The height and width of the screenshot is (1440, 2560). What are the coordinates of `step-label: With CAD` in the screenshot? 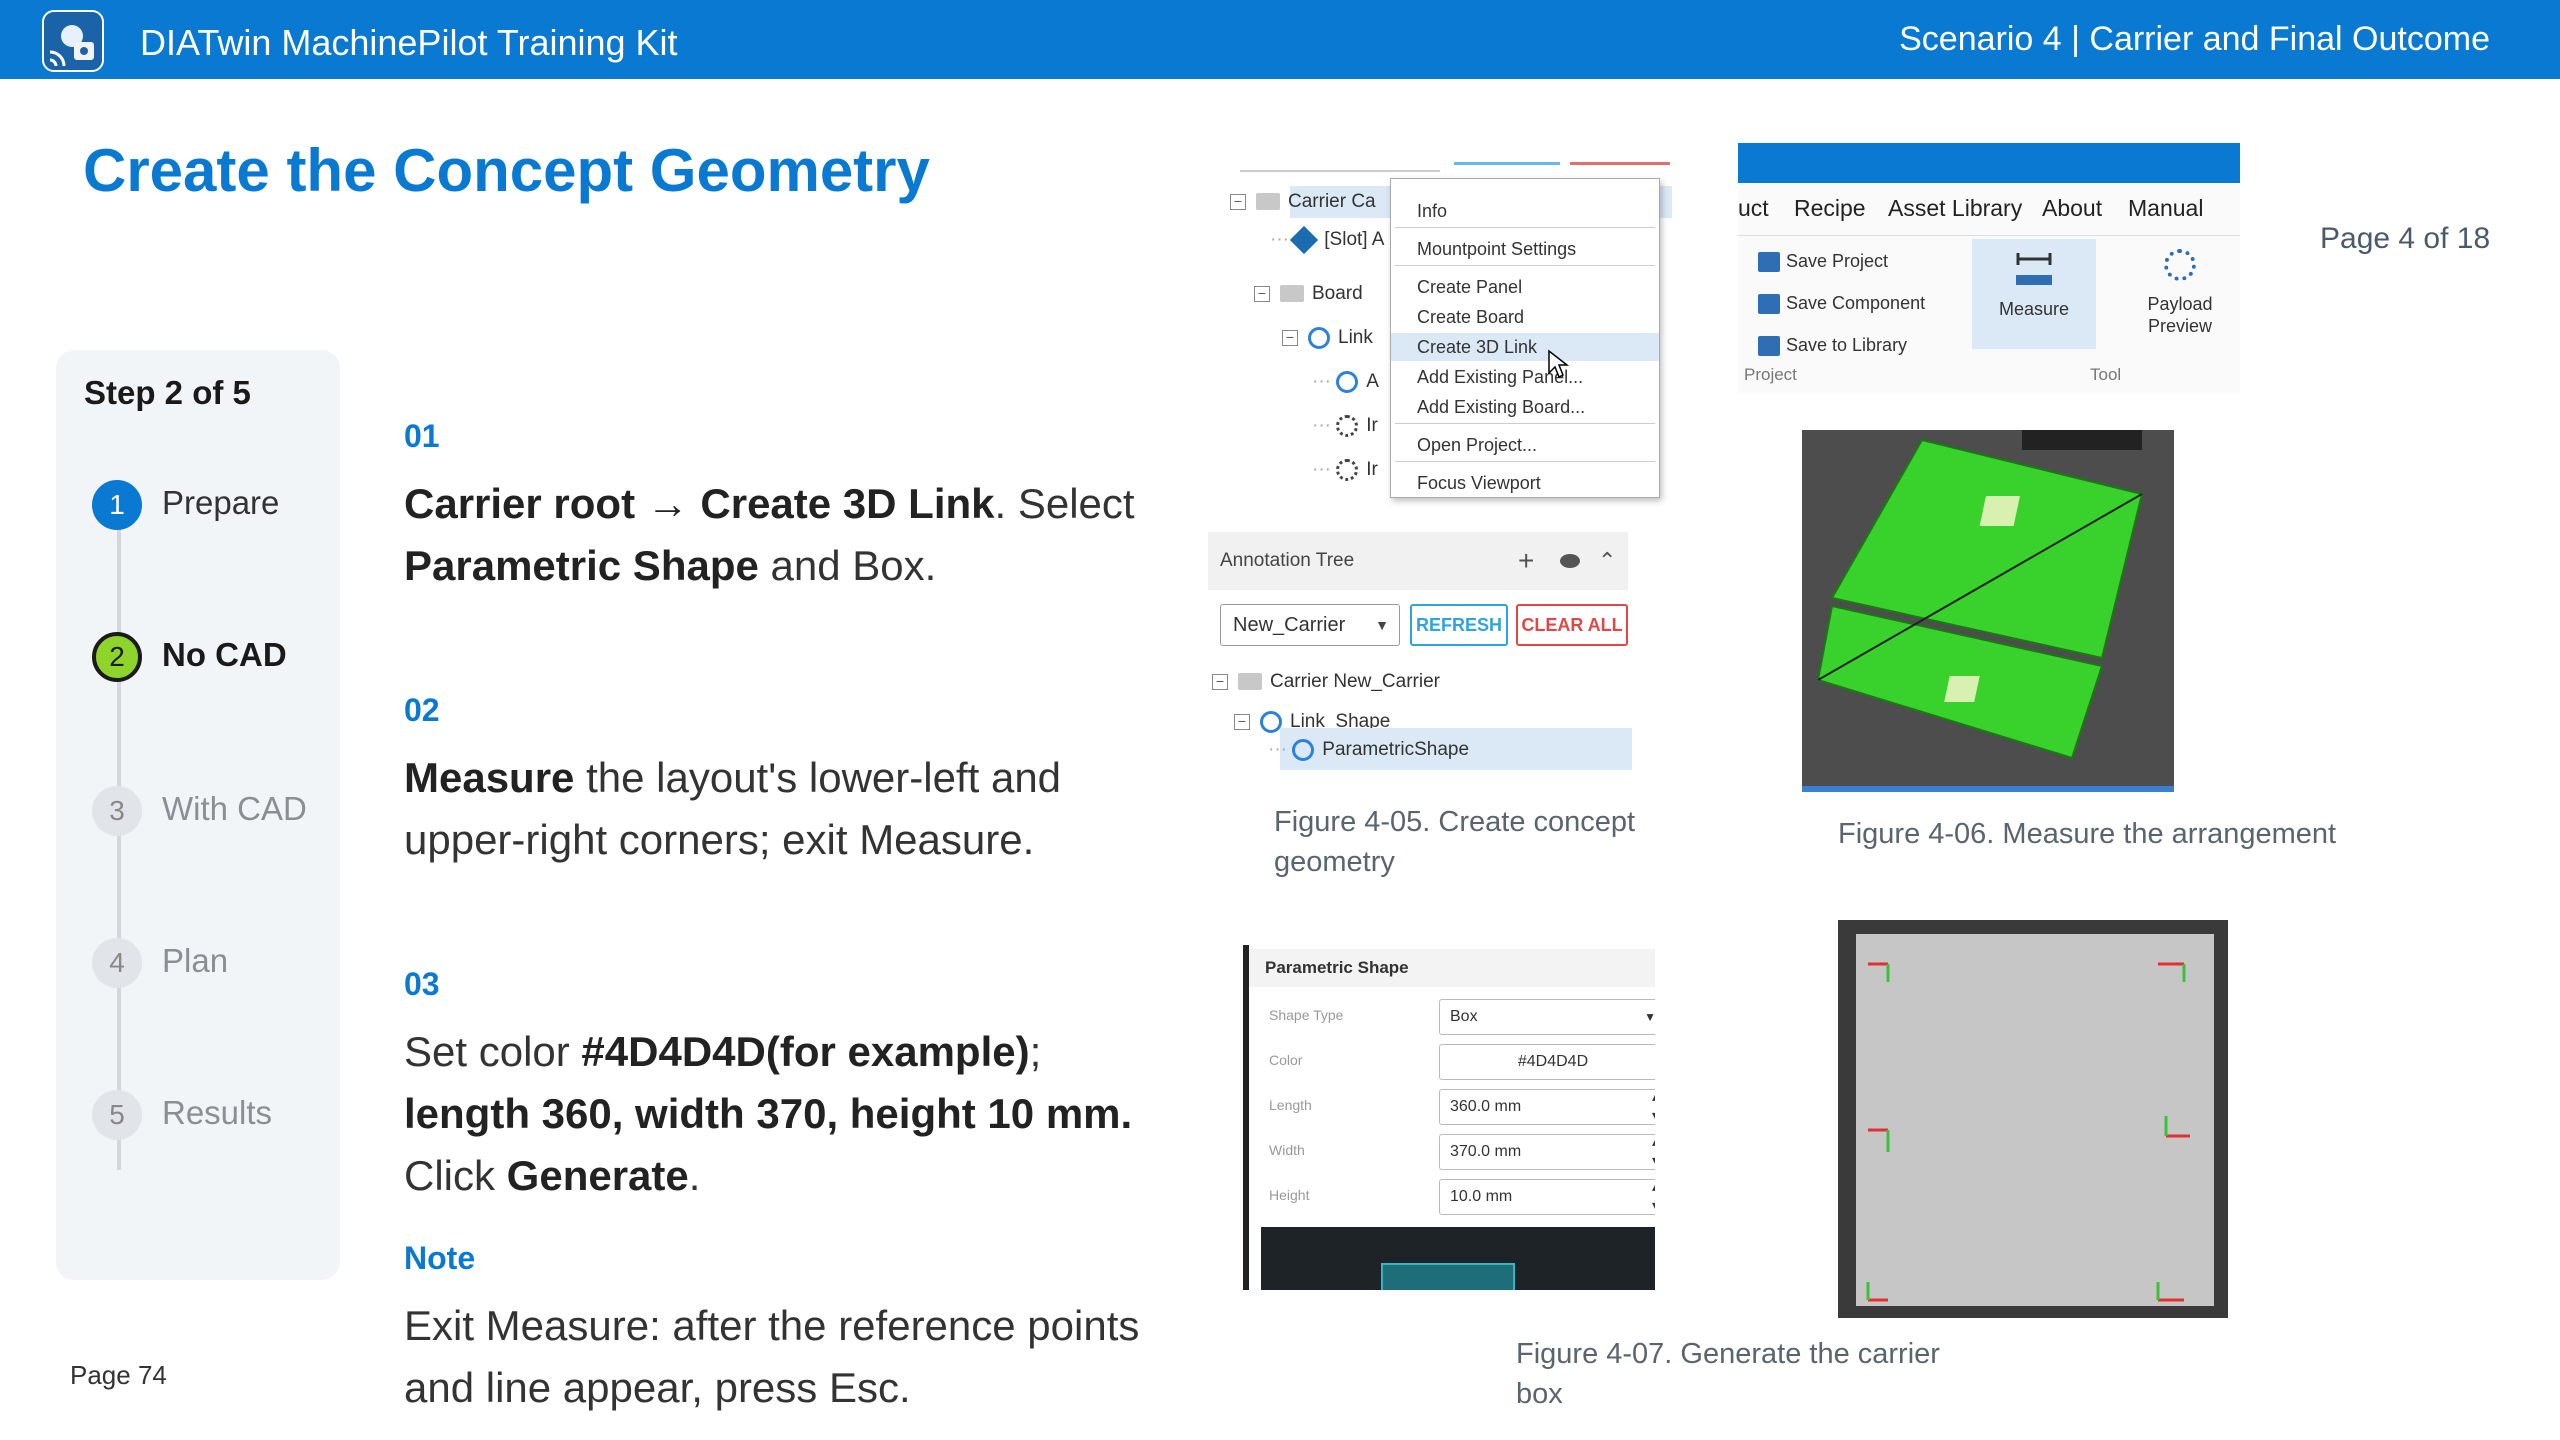 It's located at (234, 808).